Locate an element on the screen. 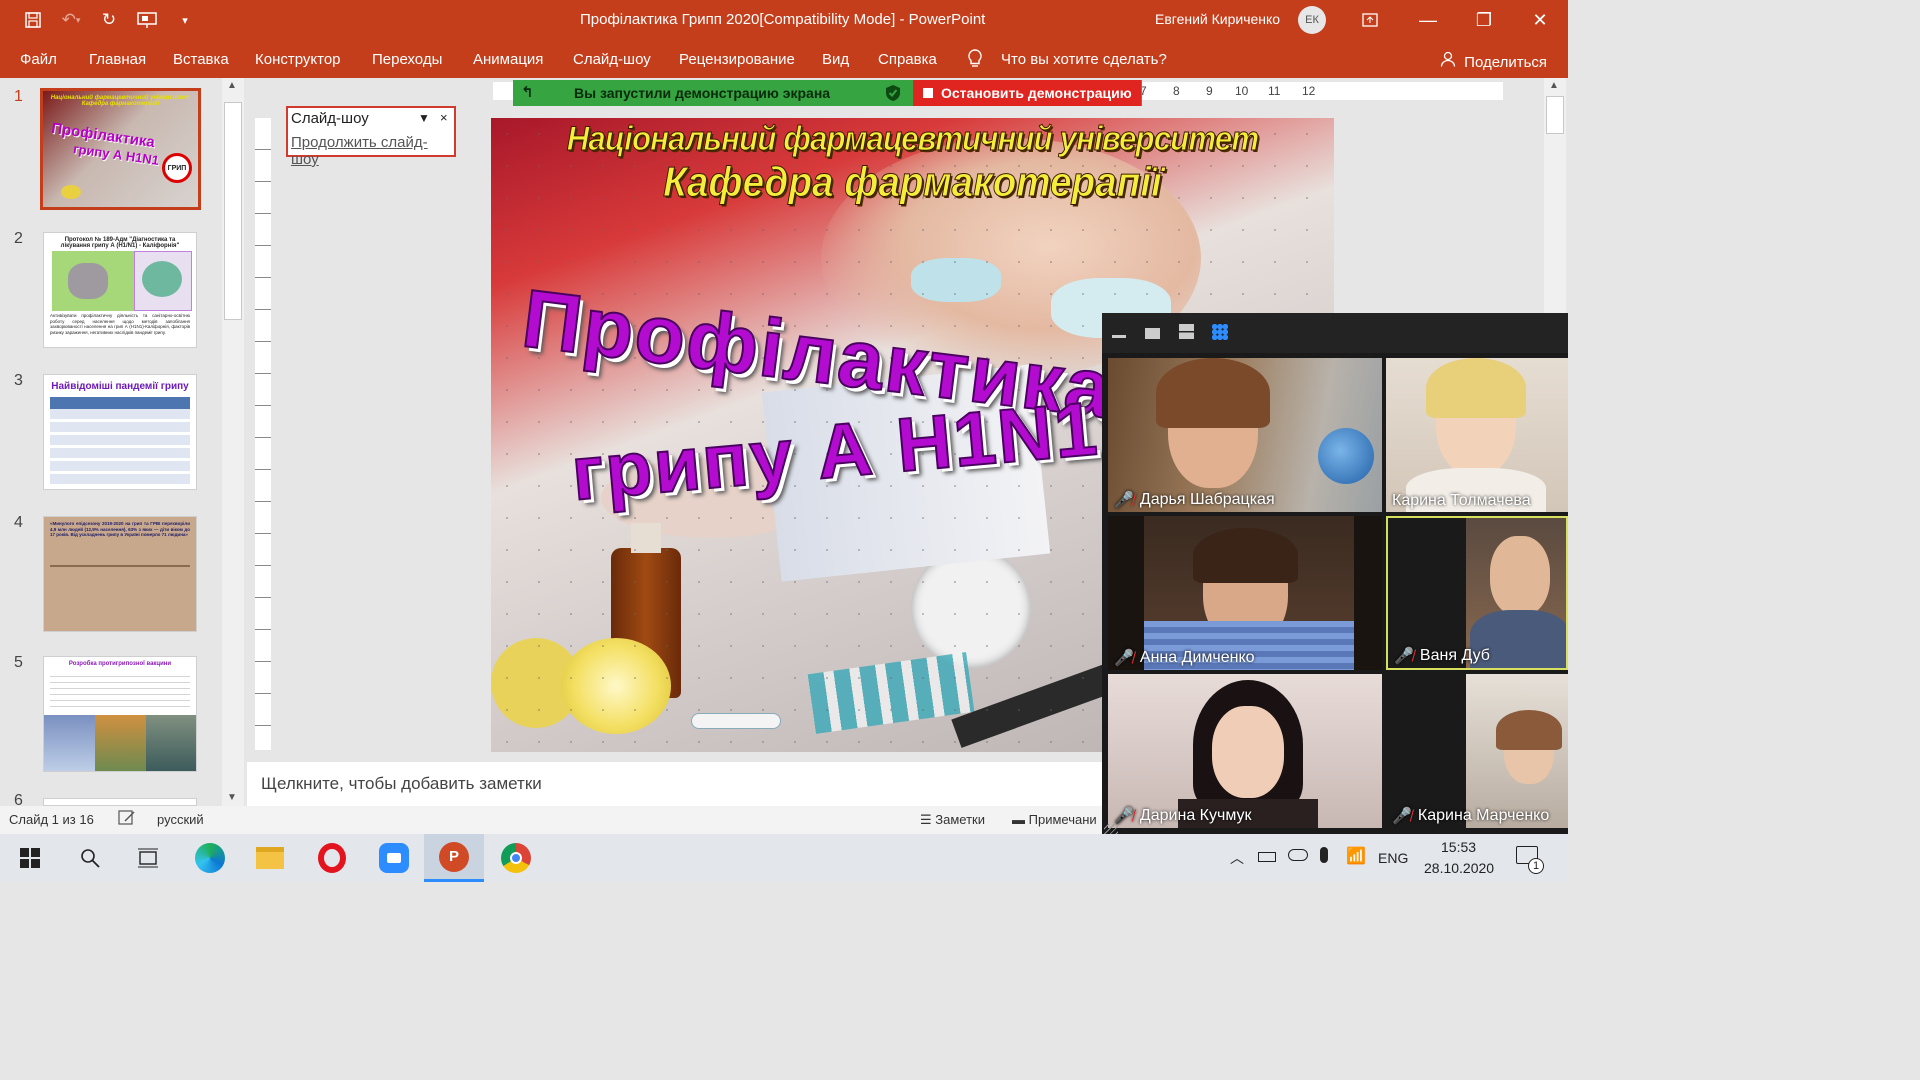 Image resolution: width=1920 pixels, height=1080 pixels. tab-transitions: Переходы is located at coordinates (407, 59).